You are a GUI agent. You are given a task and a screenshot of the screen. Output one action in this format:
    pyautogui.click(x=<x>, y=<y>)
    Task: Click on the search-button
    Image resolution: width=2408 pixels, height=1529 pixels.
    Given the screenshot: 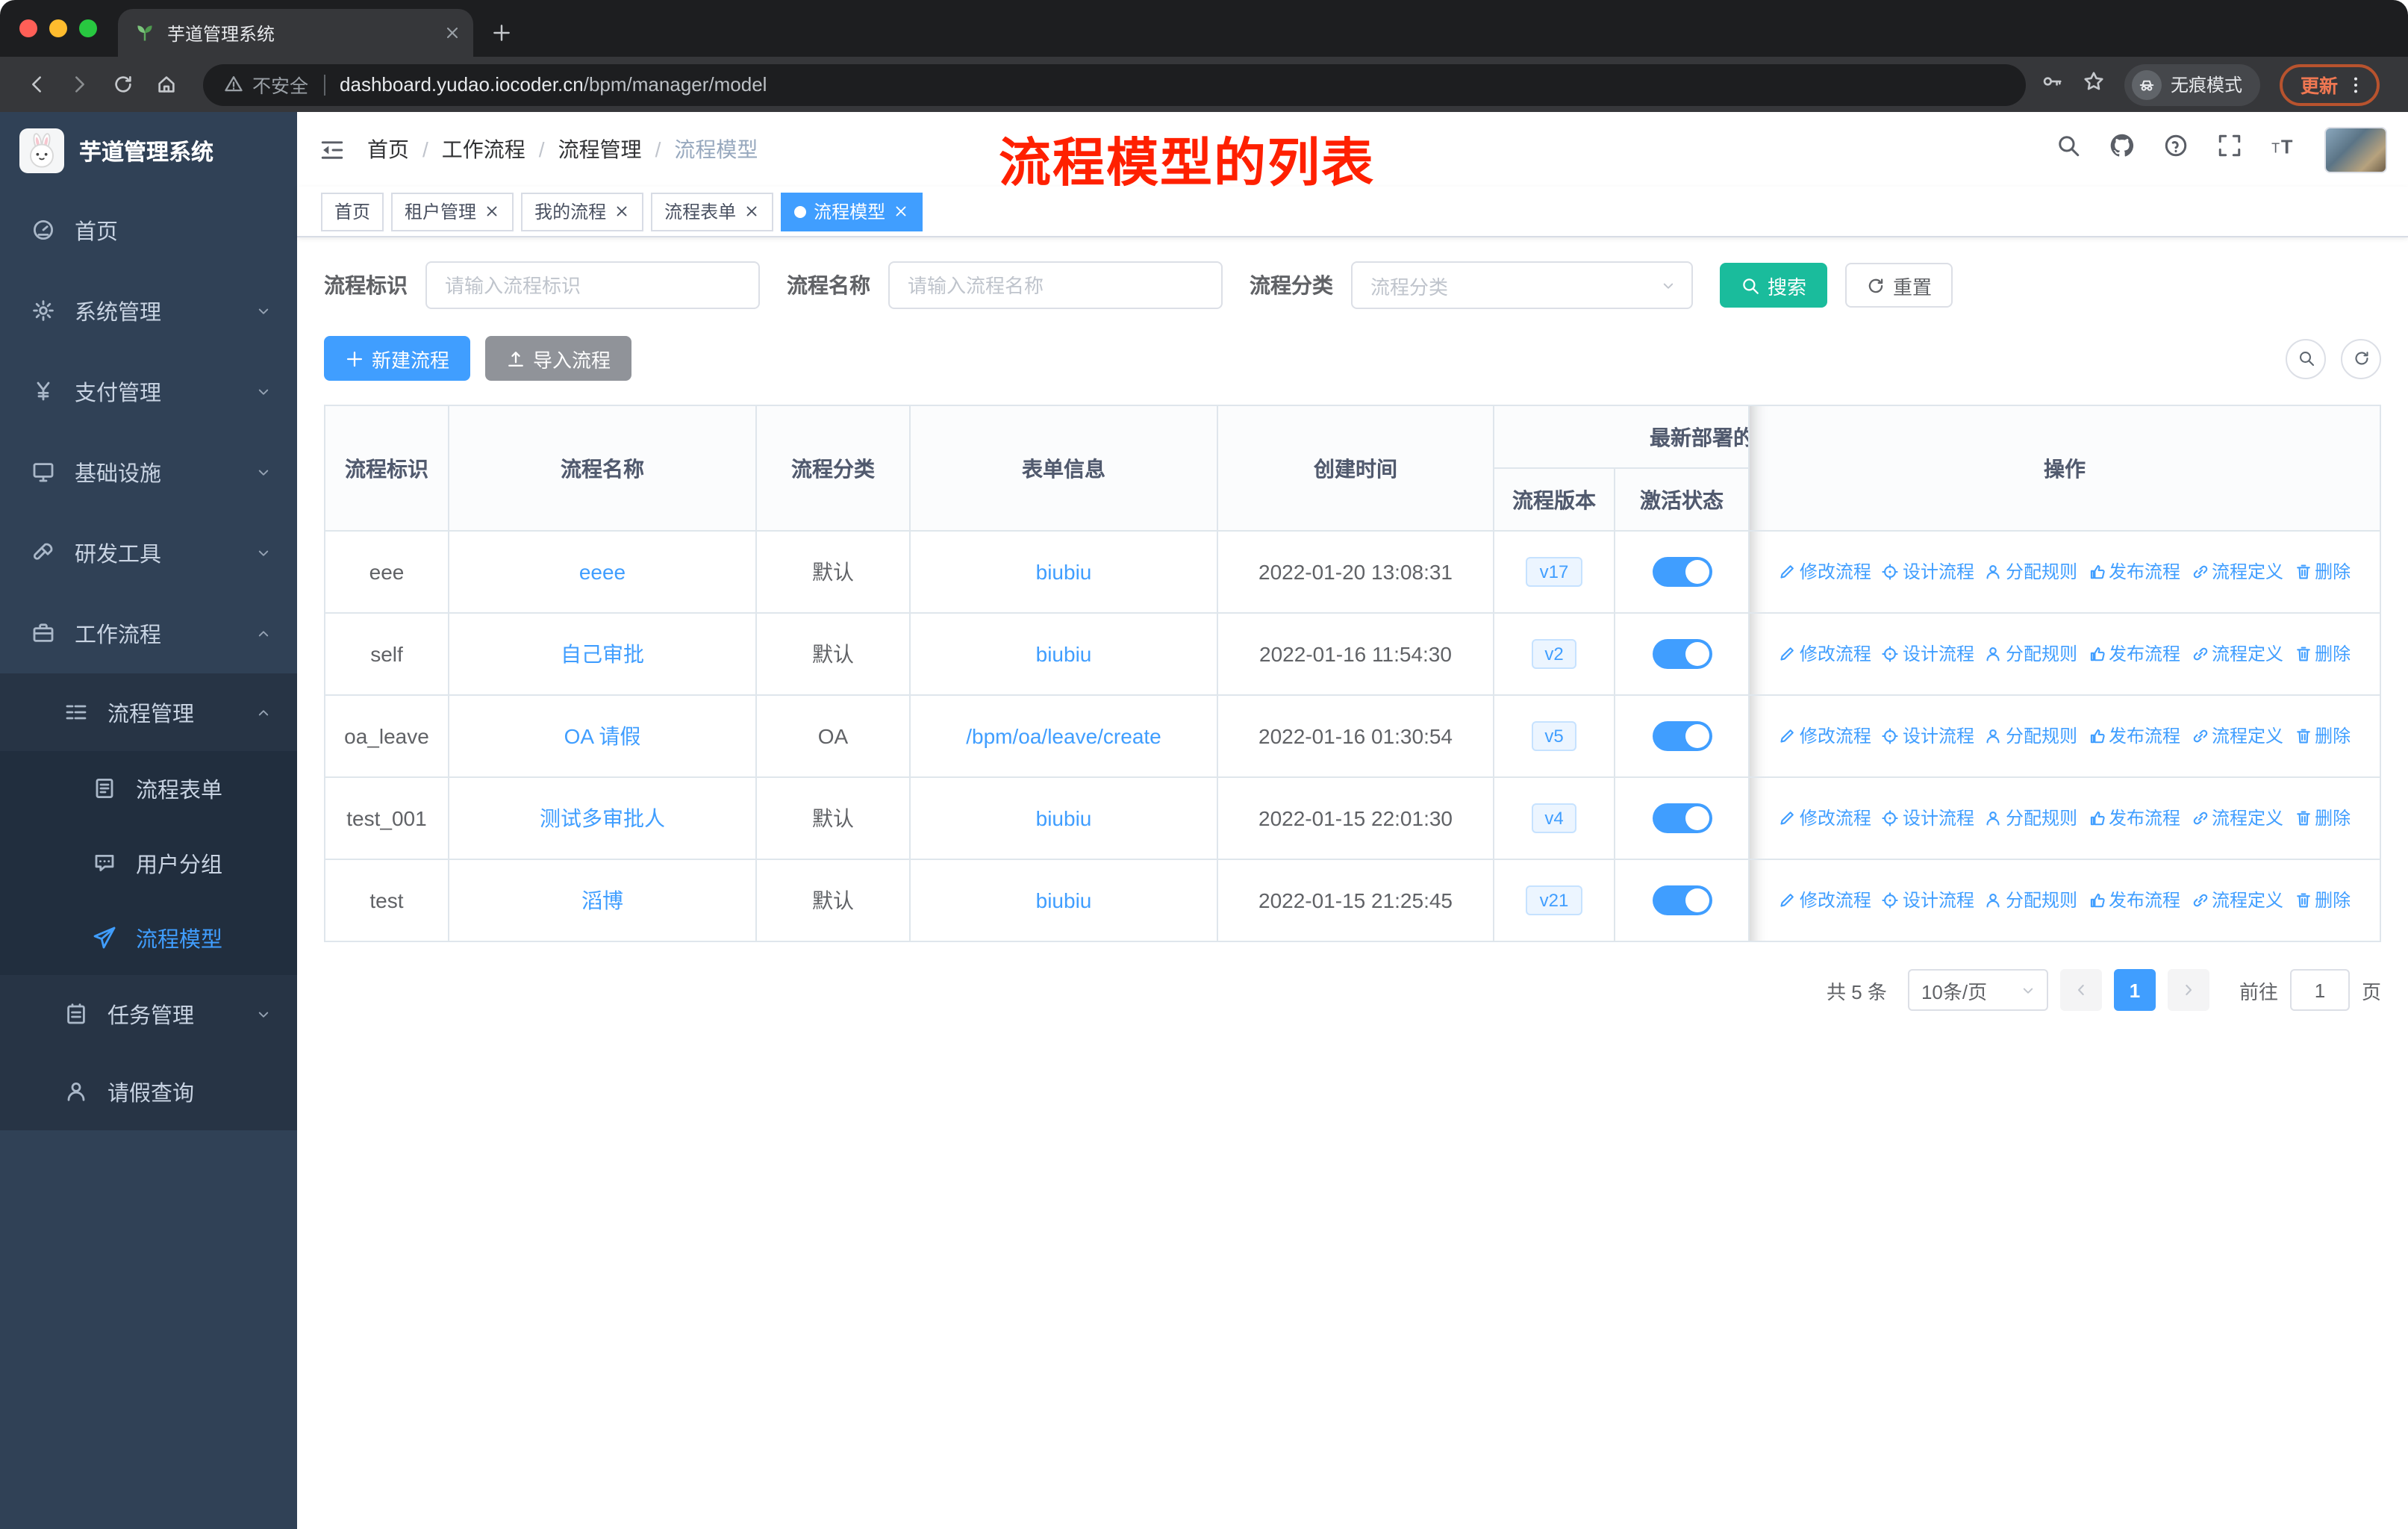 What is the action you would take?
    pyautogui.click(x=2068, y=149)
    